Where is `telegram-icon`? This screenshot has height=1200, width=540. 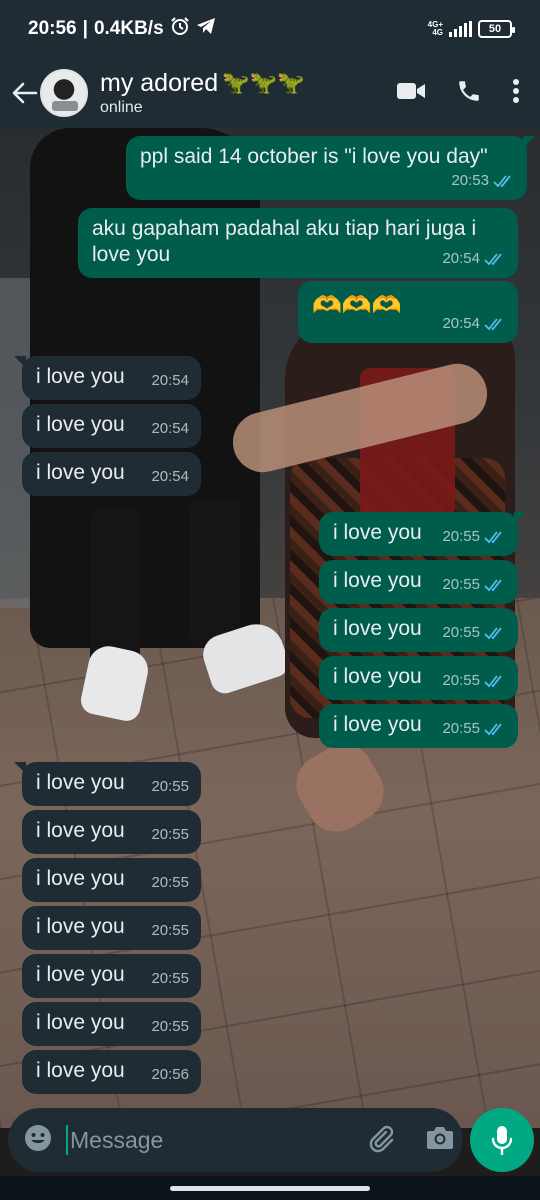 telegram-icon is located at coordinates (206, 29).